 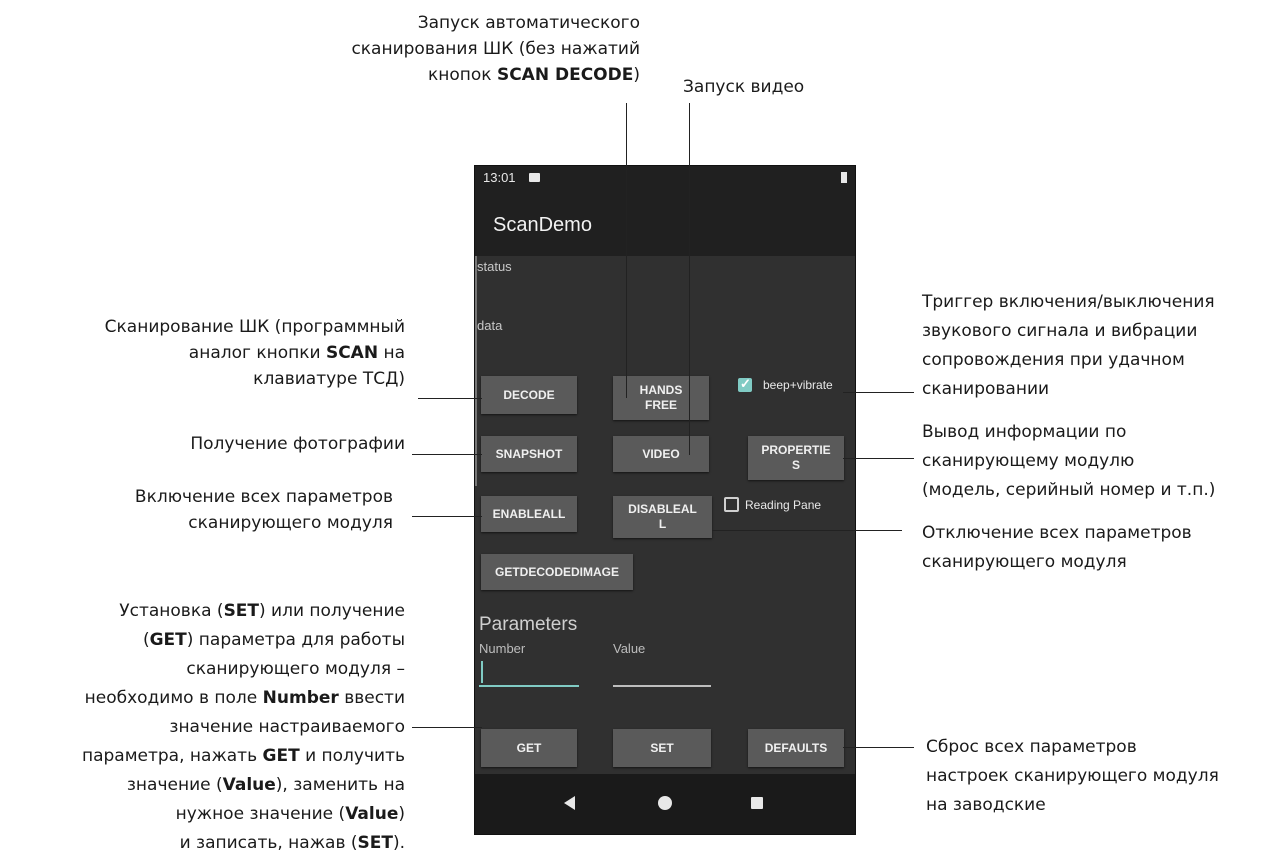 I want to click on annotation-text: аналог кнопки, so click(x=257, y=353).